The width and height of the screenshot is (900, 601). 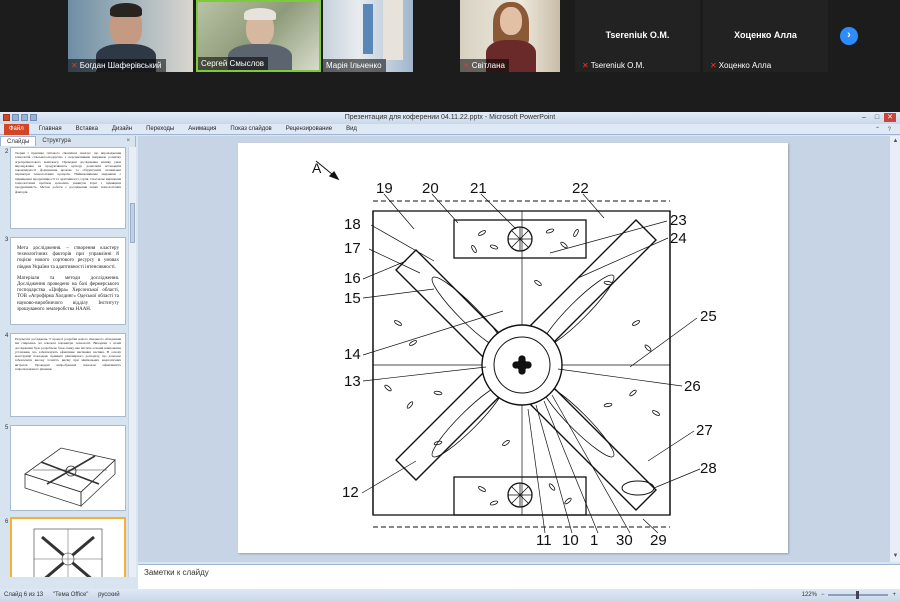 What do you see at coordinates (895, 141) in the screenshot?
I see `scroll-up-icon: ▲` at bounding box center [895, 141].